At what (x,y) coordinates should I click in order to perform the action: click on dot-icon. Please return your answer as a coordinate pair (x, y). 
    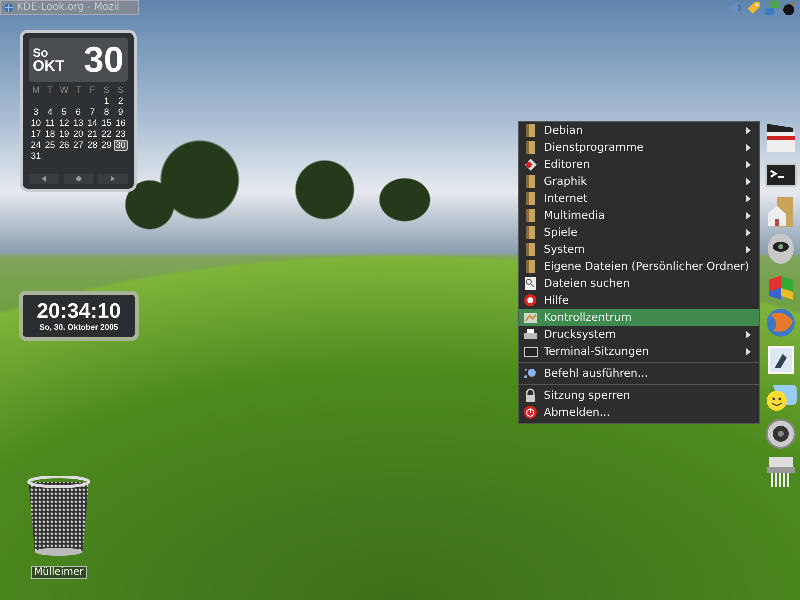
    Looking at the image, I should click on (78, 179).